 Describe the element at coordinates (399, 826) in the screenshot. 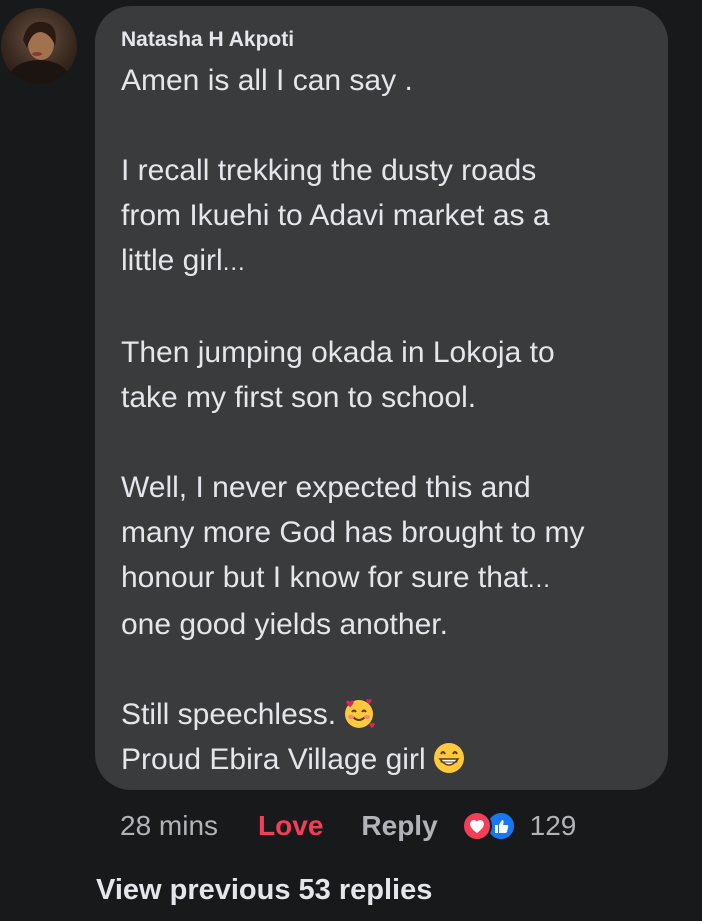

I see `reply-button: Reply` at that location.